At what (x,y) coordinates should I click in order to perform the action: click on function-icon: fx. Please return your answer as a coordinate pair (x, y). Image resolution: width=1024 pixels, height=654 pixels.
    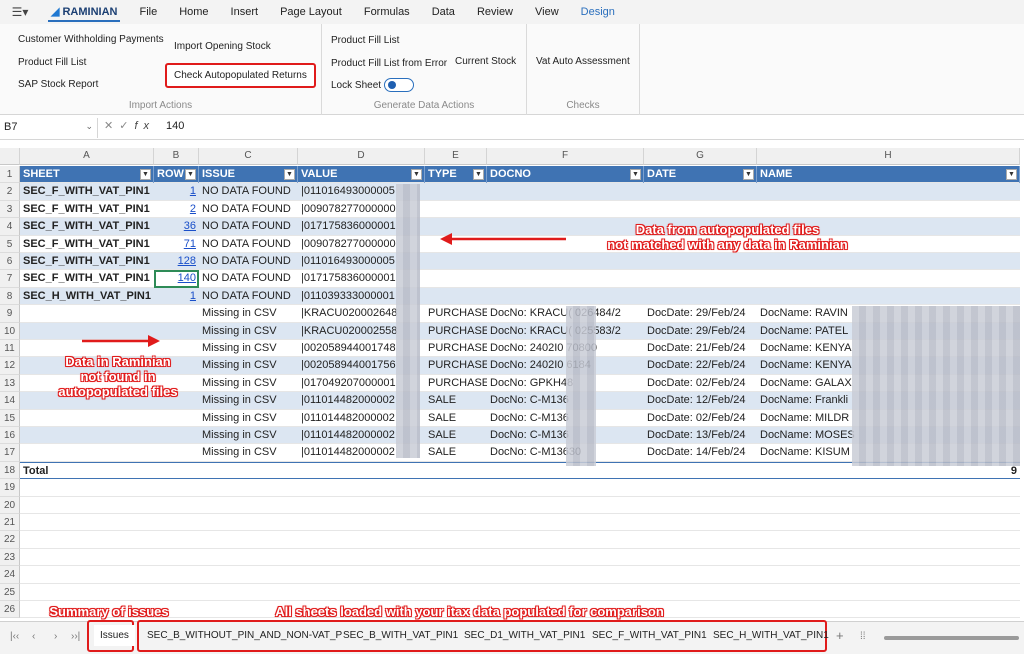
    Looking at the image, I should click on (144, 126).